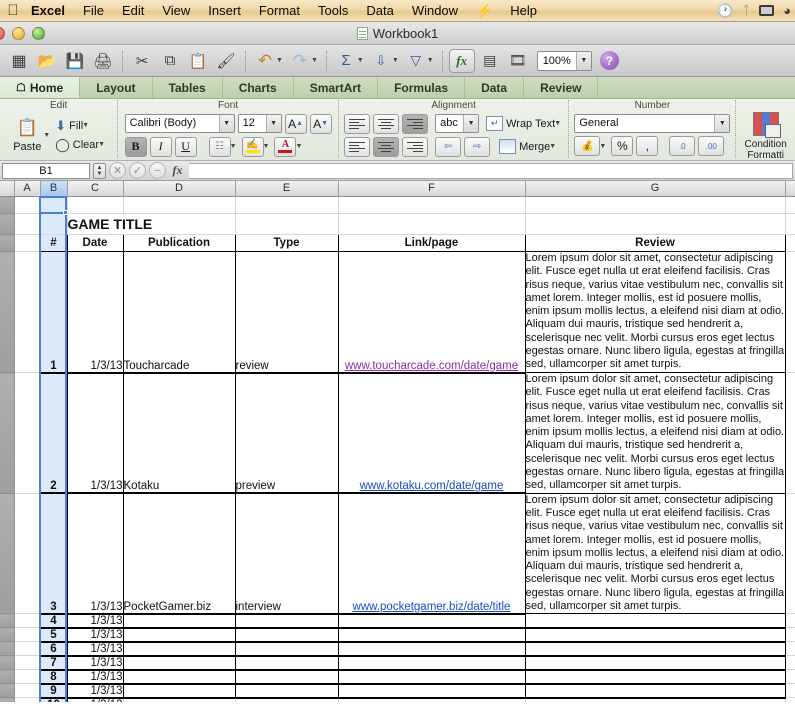 This screenshot has height=721, width=795. I want to click on name-box: B1, so click(46, 170).